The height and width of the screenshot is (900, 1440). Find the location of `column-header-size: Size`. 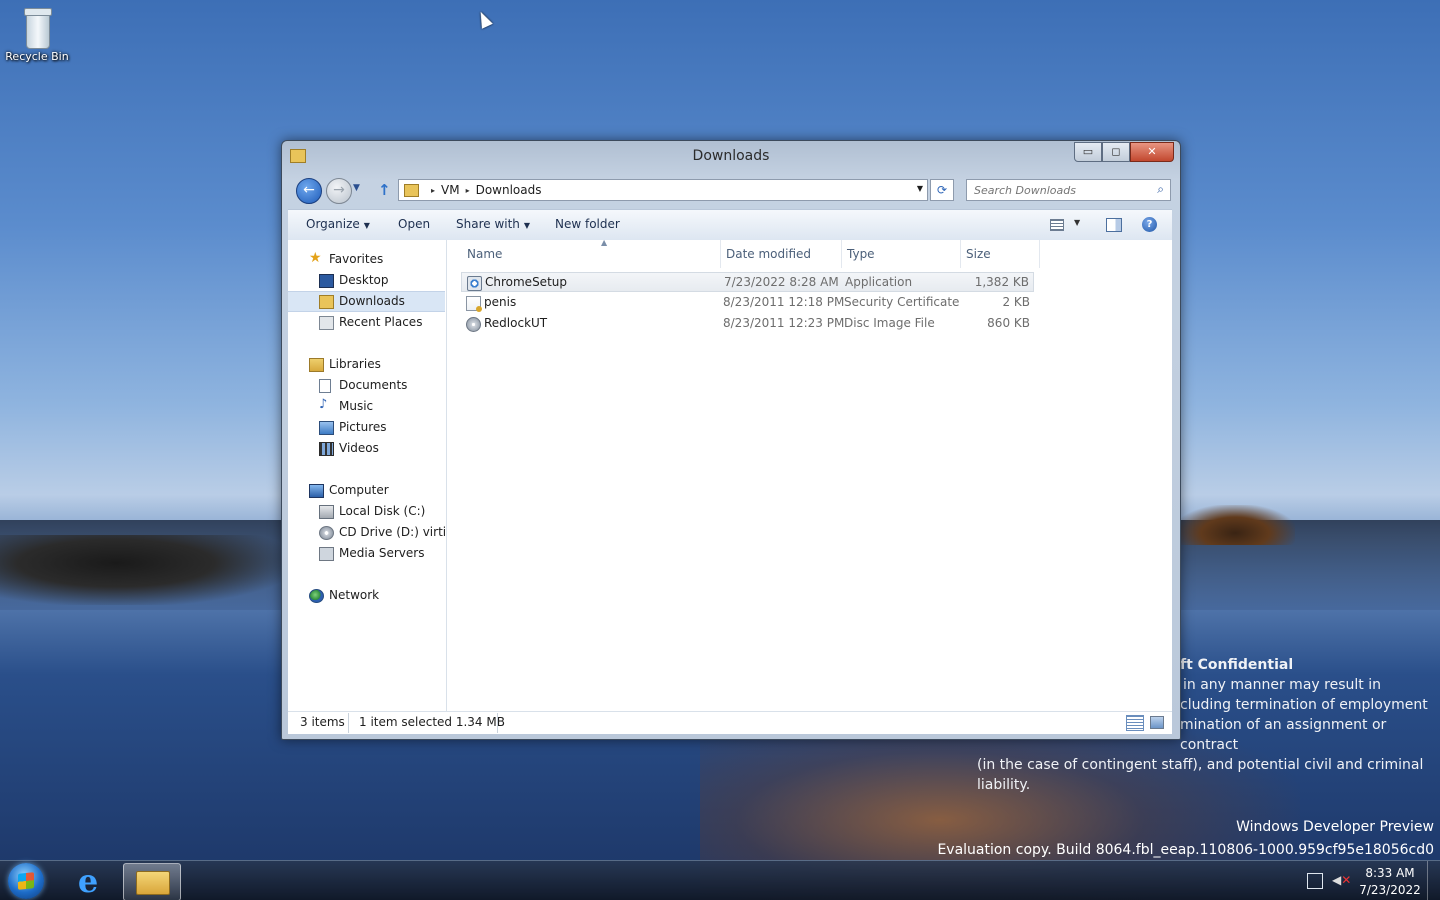

column-header-size: Size is located at coordinates (1000, 254).